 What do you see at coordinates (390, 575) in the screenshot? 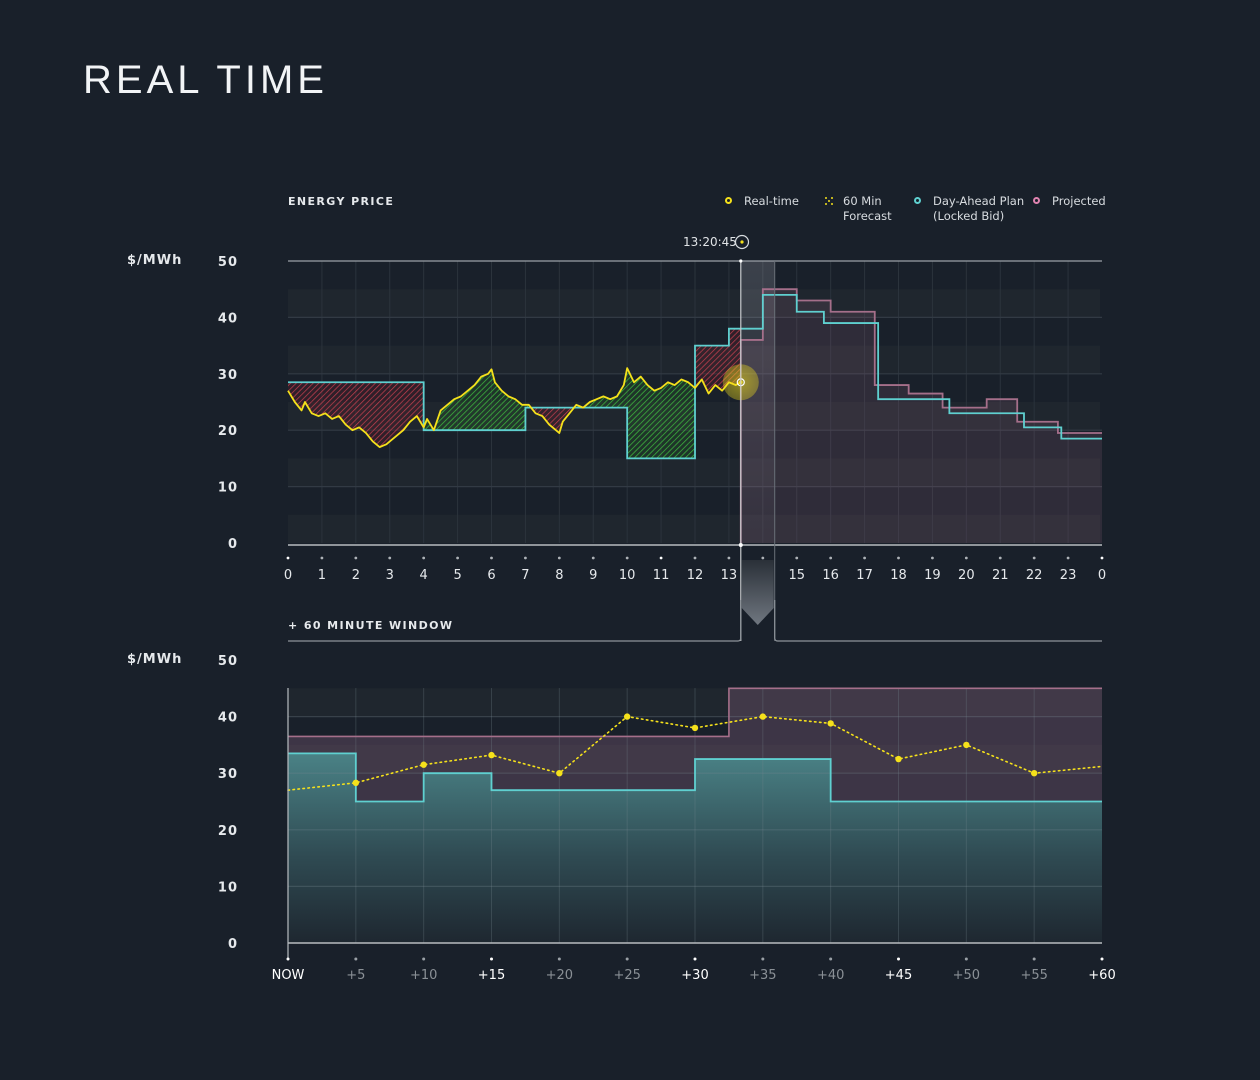
I see `x-tick-label: 3` at bounding box center [390, 575].